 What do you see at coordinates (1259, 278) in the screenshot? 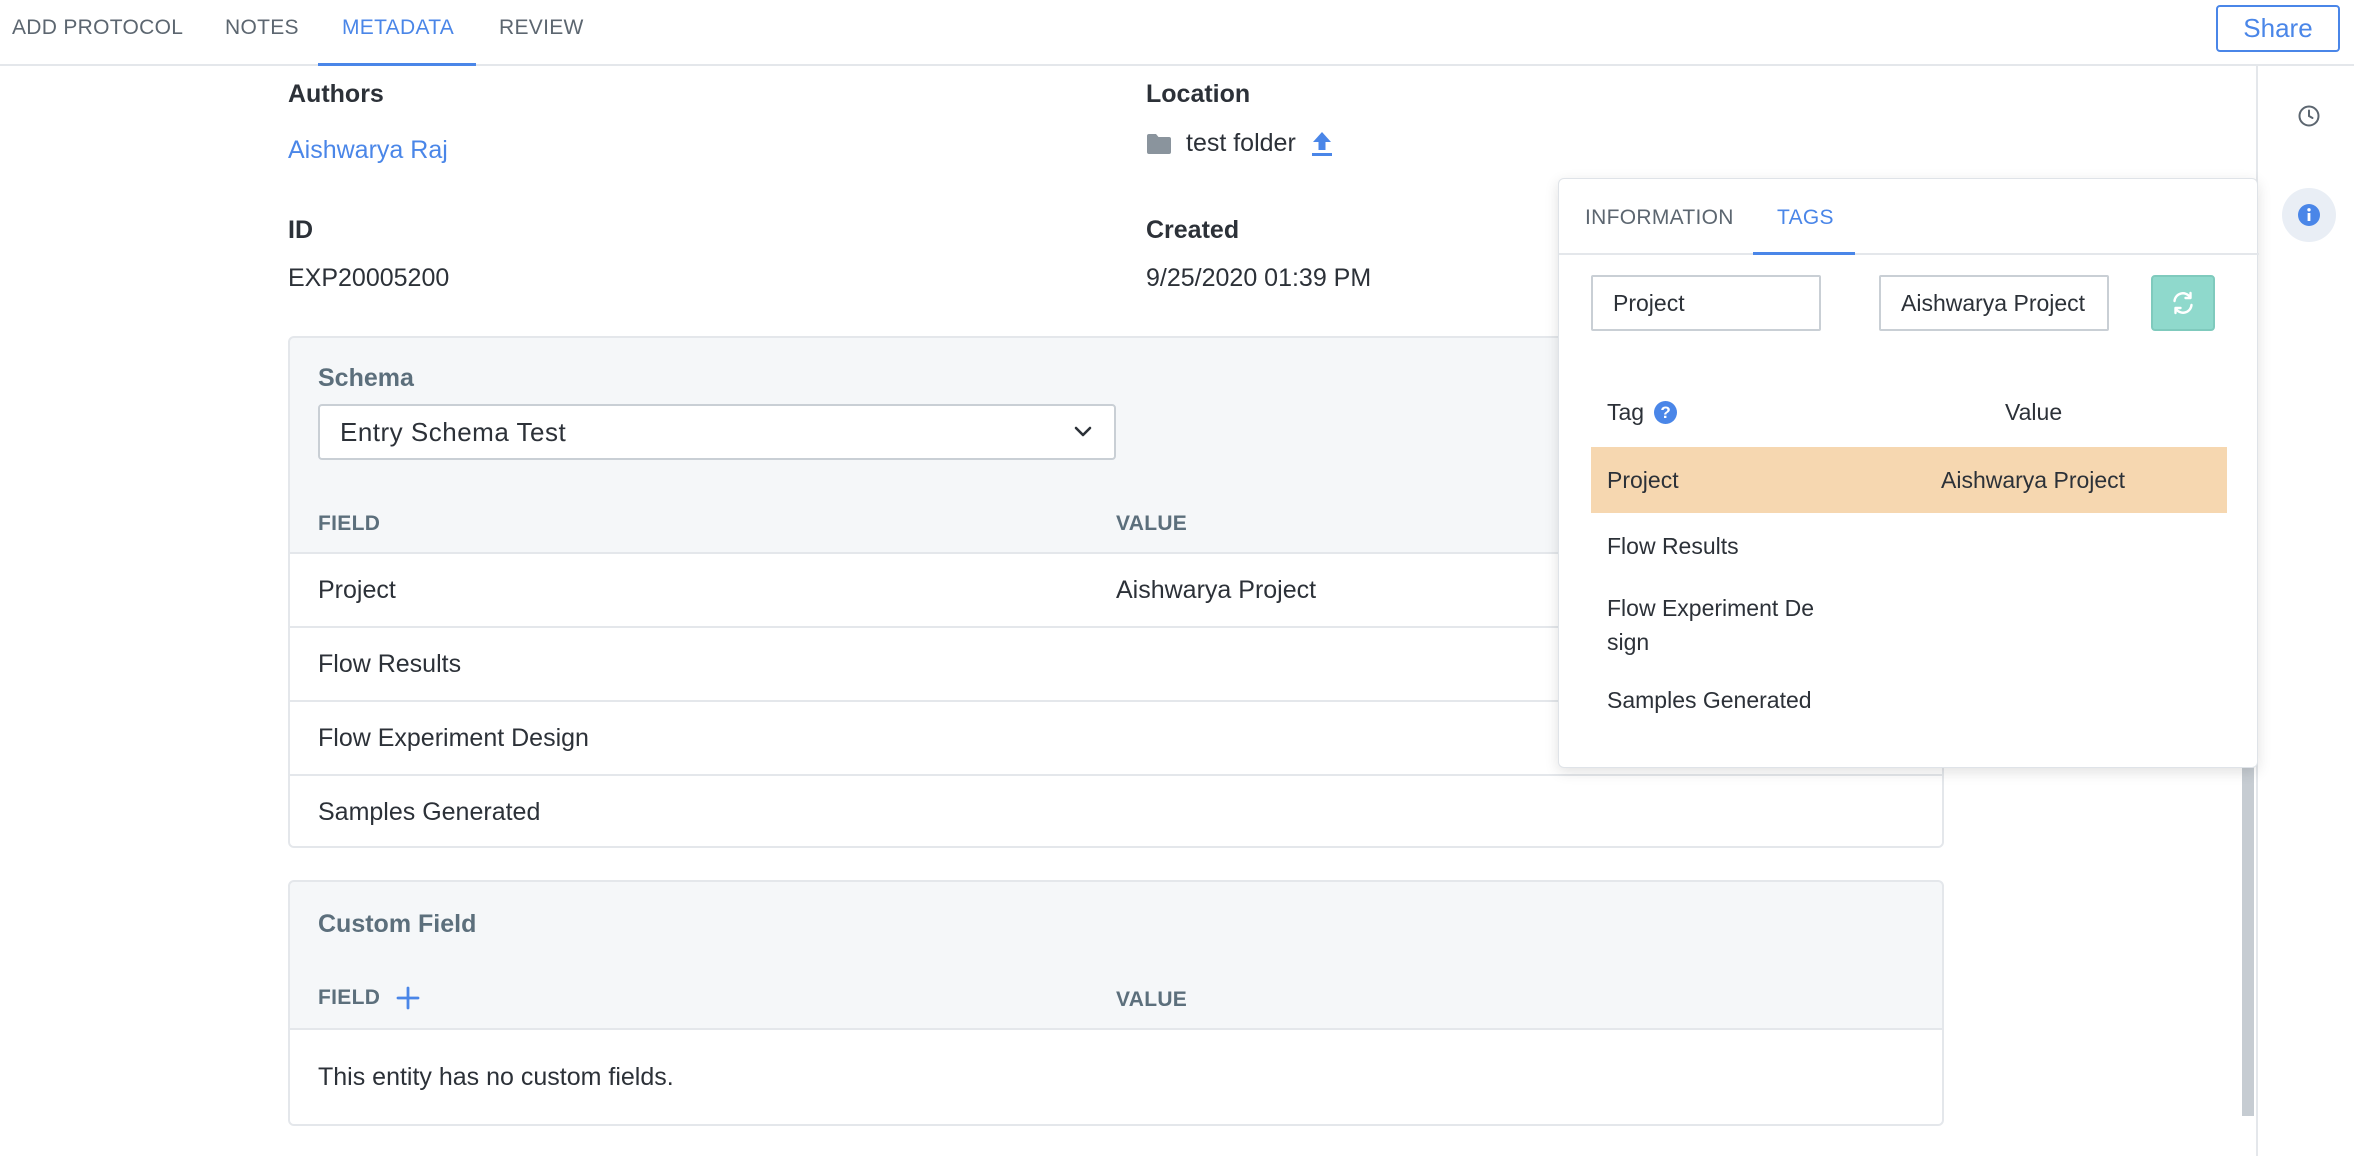
I see `created-value: 9/25/2020 01:39 PM` at bounding box center [1259, 278].